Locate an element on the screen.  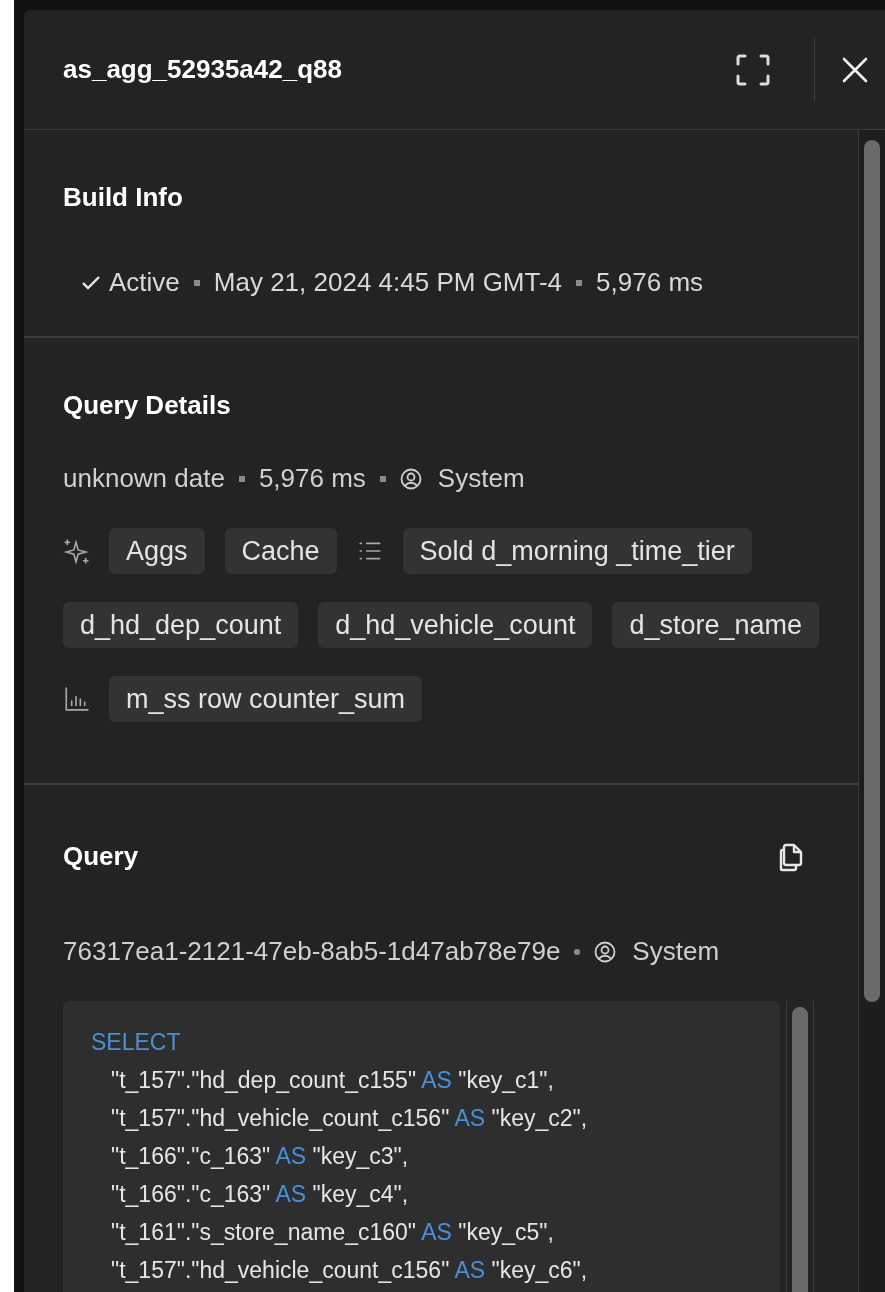
code-line: "t_157"."hd_vehicle_count_c156" AS "key_c2", is located at coordinates (349, 1118).